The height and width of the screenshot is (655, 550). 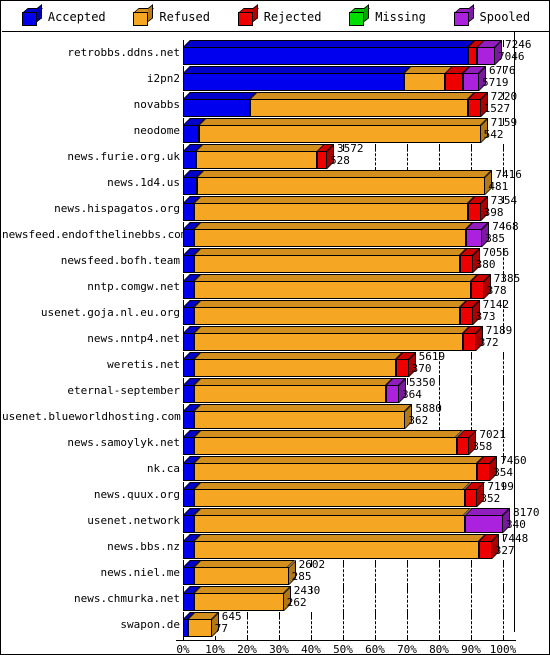 What do you see at coordinates (133, 520) in the screenshot?
I see `bar-row-label: usenet.network` at bounding box center [133, 520].